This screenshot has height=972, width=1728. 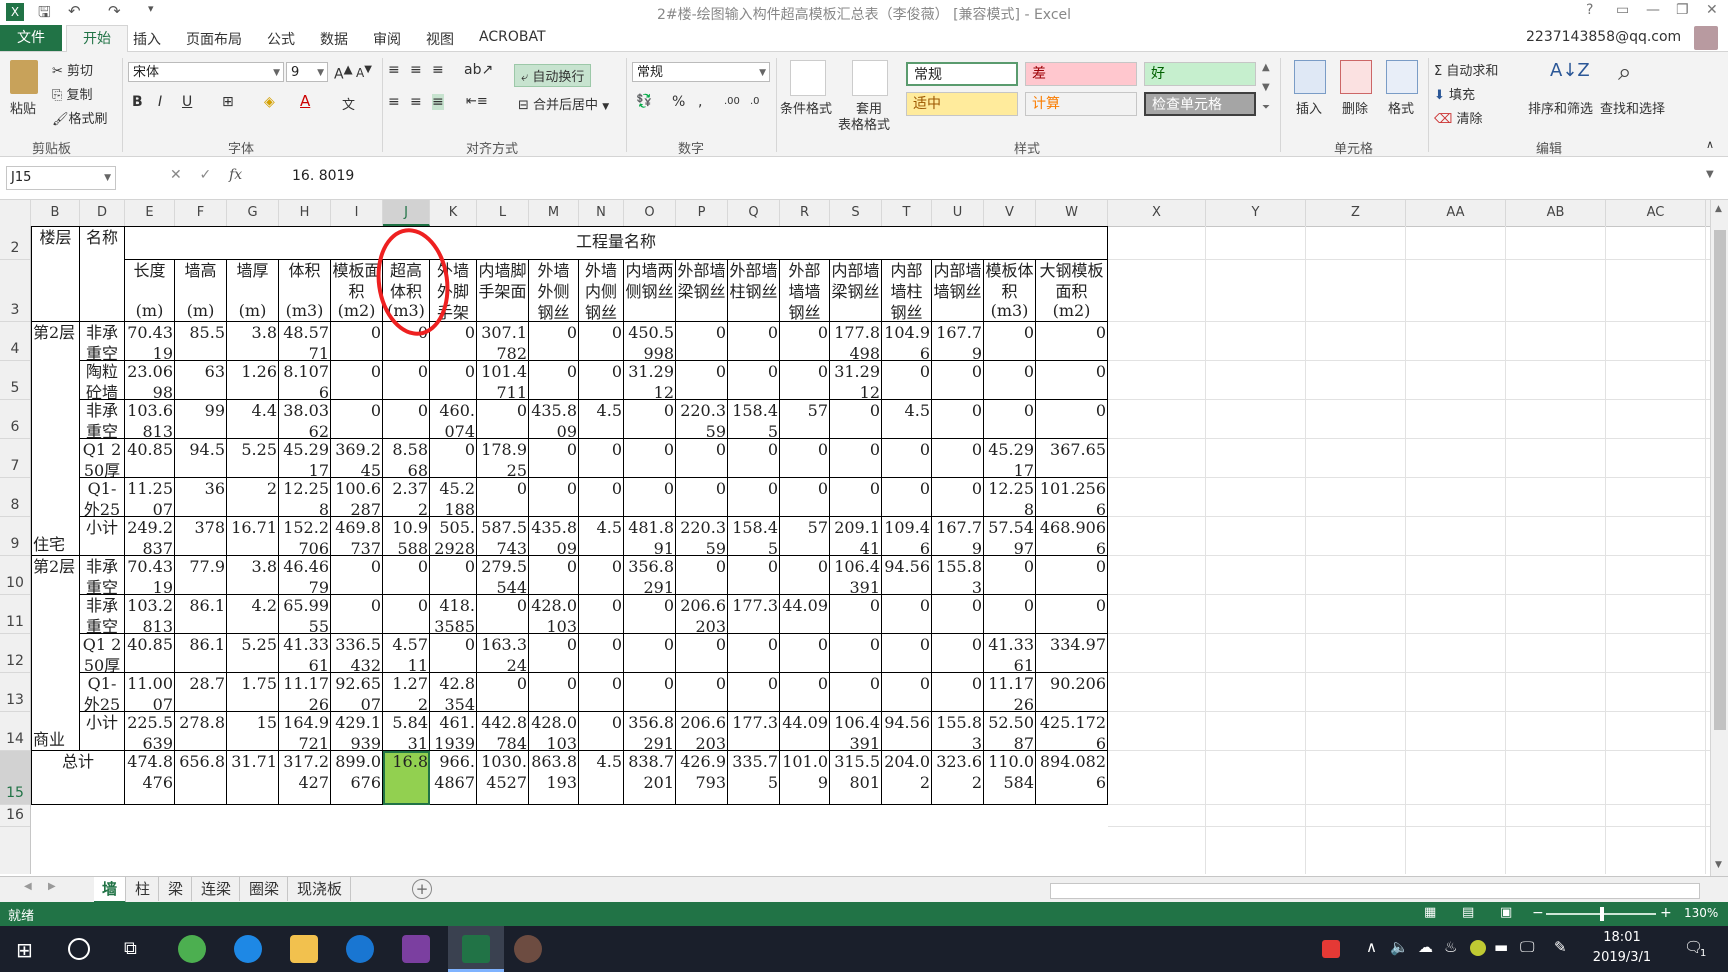 What do you see at coordinates (1720, 480) in the screenshot?
I see `scroll-thumb` at bounding box center [1720, 480].